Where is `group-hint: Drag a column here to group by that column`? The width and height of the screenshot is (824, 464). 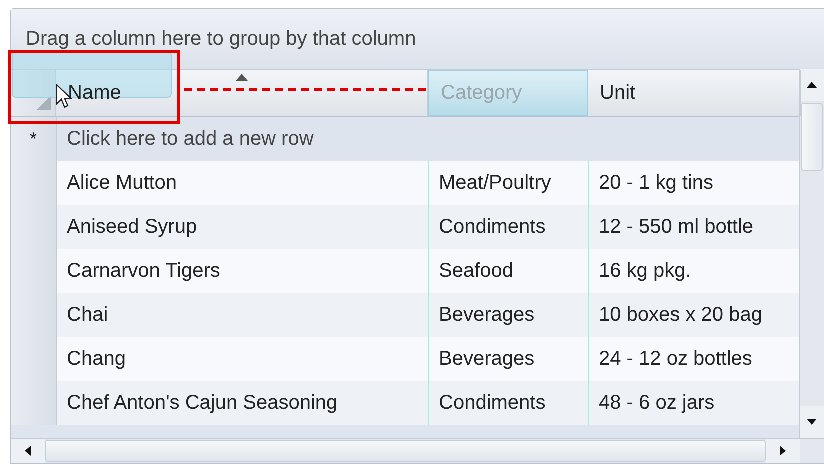
group-hint: Drag a column here to group by that column is located at coordinates (221, 39).